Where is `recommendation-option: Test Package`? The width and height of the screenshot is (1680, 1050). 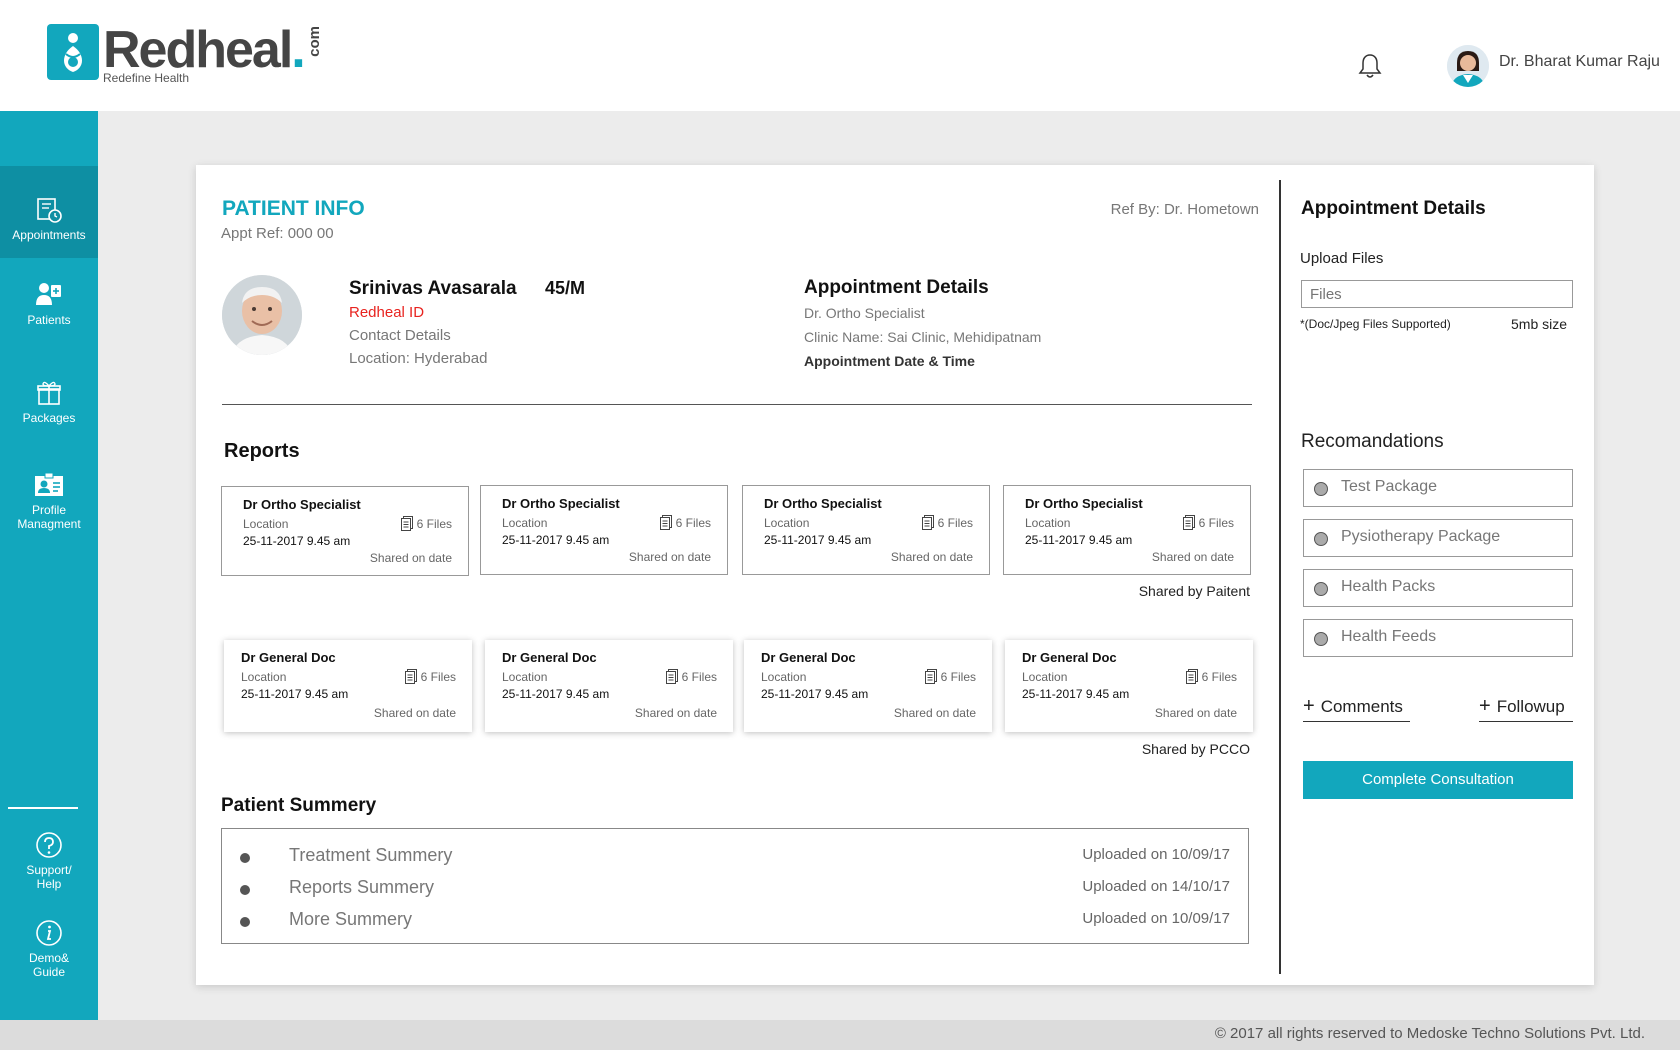
recommendation-option: Test Package is located at coordinates (1438, 488).